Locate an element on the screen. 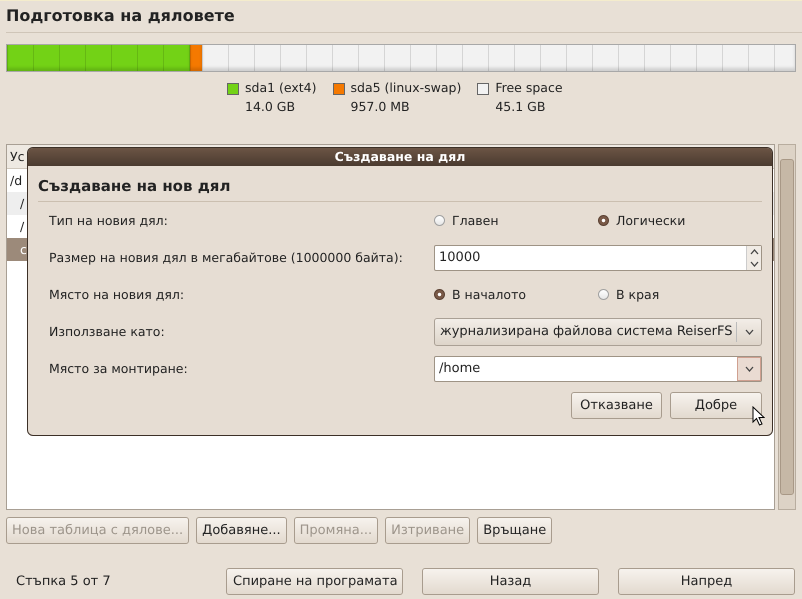  partition-name: sda5 (linux-swap) is located at coordinates (406, 88).